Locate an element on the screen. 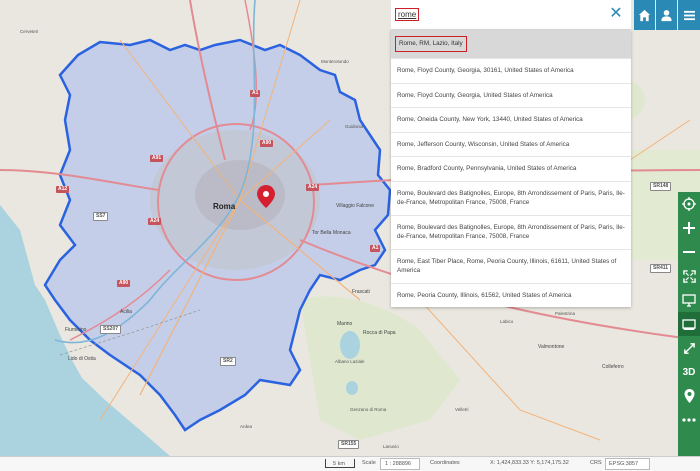 The height and width of the screenshot is (471, 700). locate-button is located at coordinates (689, 204).